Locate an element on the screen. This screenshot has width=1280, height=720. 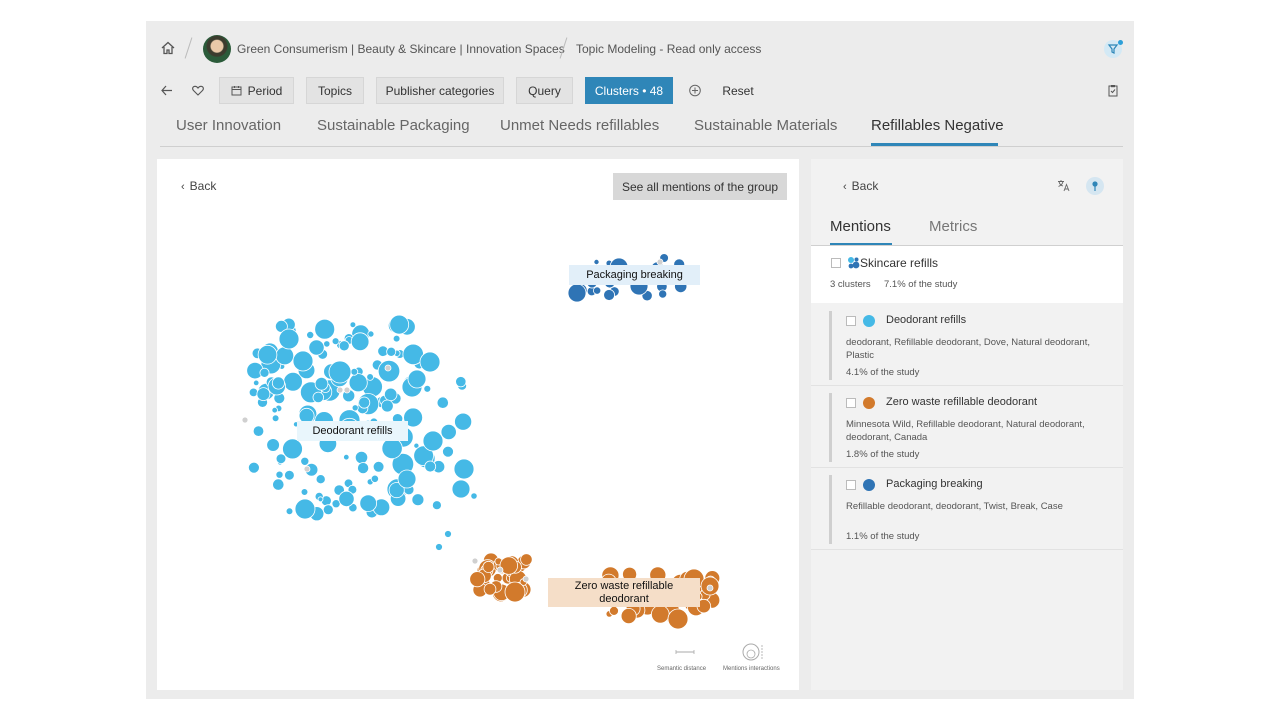
heart-icon is located at coordinates (198, 90).